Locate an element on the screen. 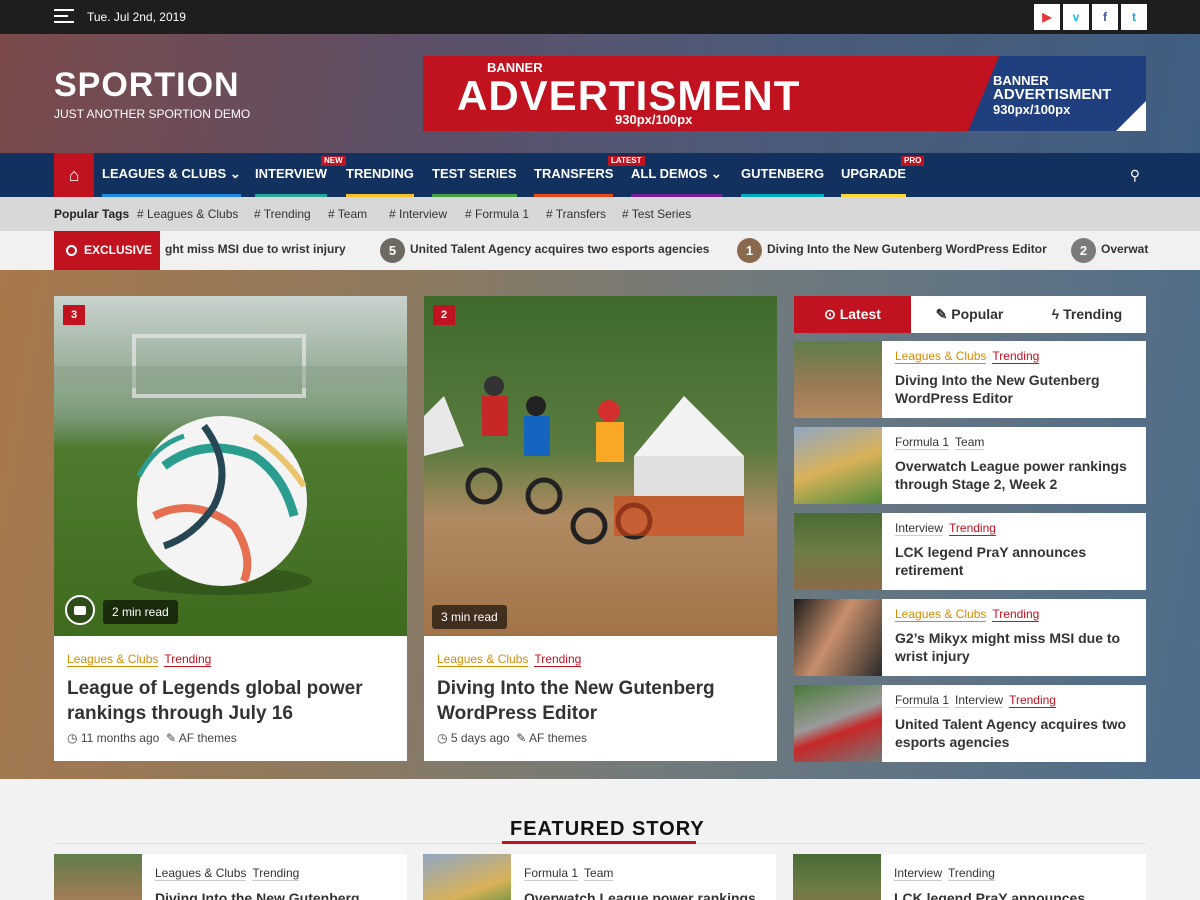 Image resolution: width=1200 pixels, height=900 pixels. banner-size: 930px/100px is located at coordinates (654, 119).